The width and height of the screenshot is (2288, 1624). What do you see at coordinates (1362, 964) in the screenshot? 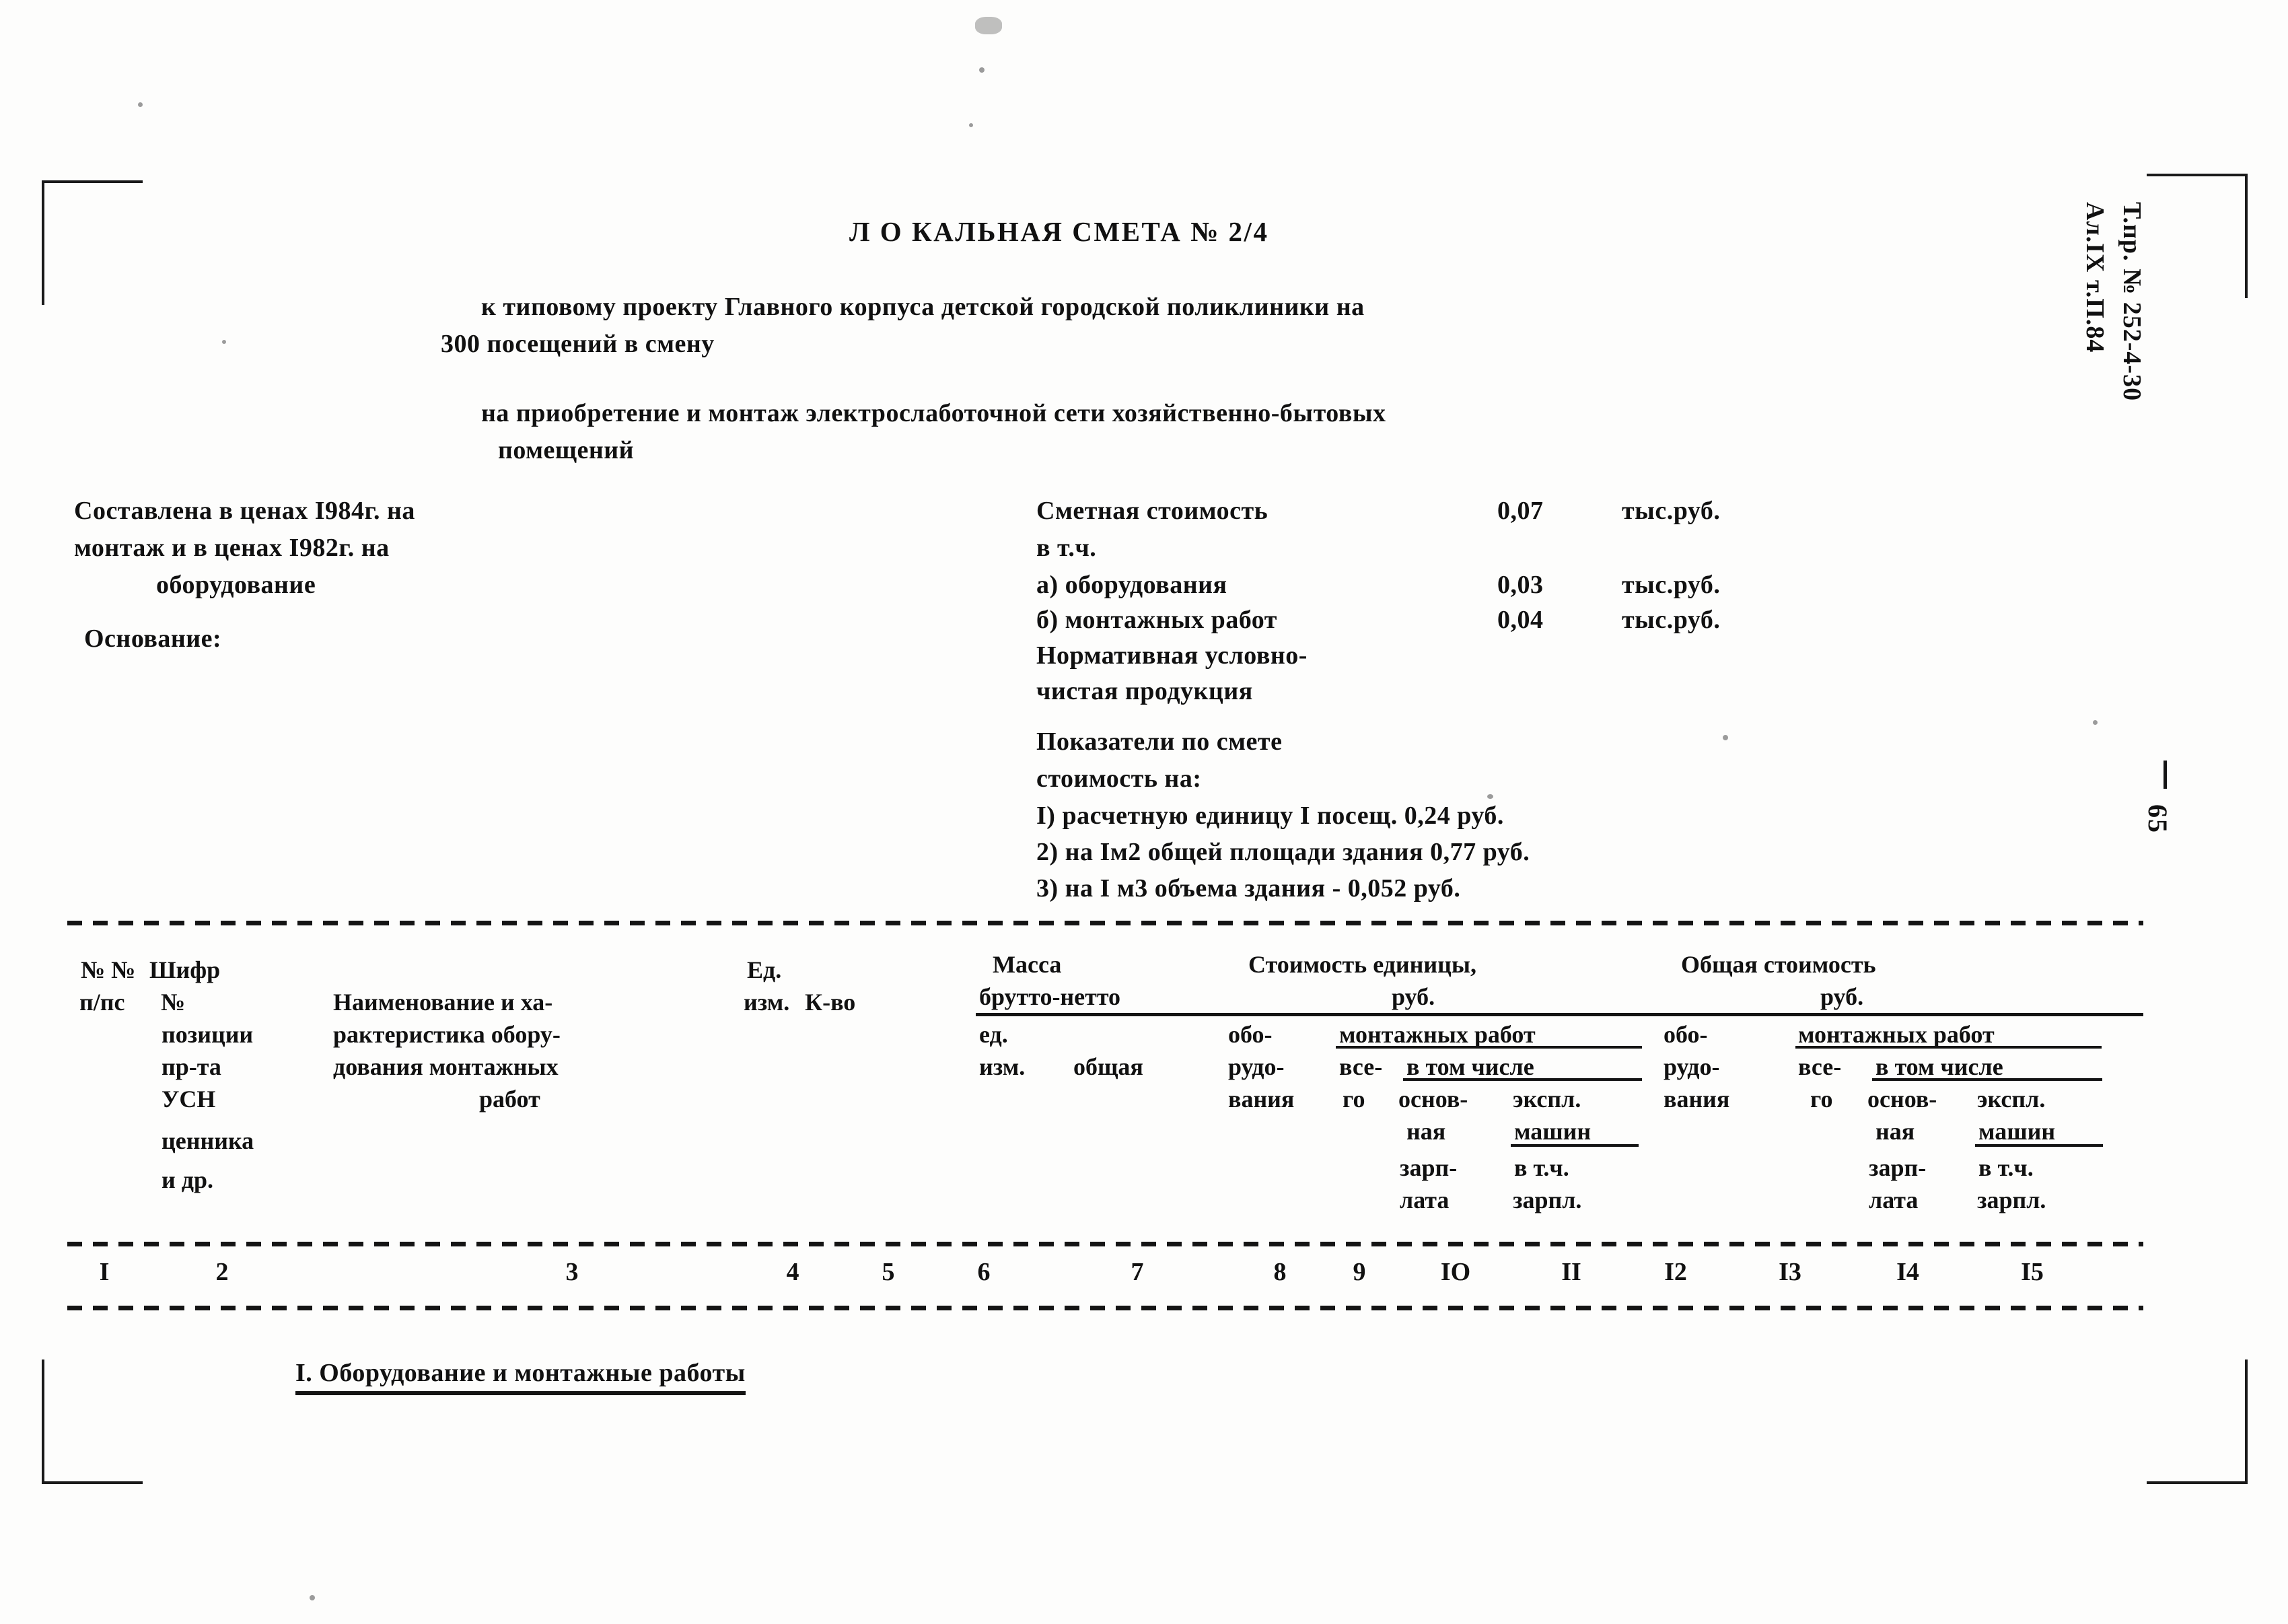
I see `table-header-unit-cost-title: Стоимость единицы,` at bounding box center [1362, 964].